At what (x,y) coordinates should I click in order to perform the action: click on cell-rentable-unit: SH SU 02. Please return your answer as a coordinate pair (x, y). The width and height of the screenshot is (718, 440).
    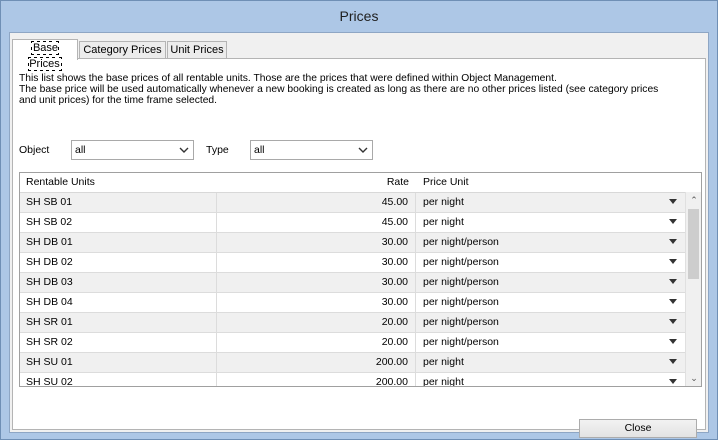
    Looking at the image, I should click on (118, 379).